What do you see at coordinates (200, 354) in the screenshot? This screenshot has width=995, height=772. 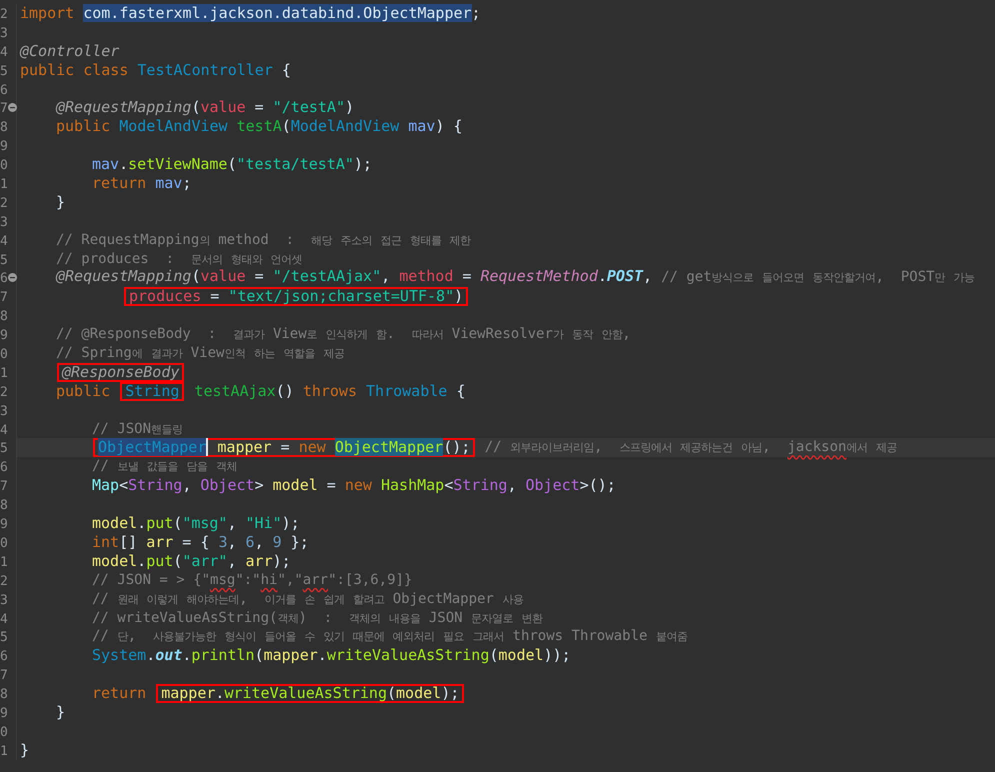 I see `code-text: // Spring에 결과가 View인척 하는 역할을 제공` at bounding box center [200, 354].